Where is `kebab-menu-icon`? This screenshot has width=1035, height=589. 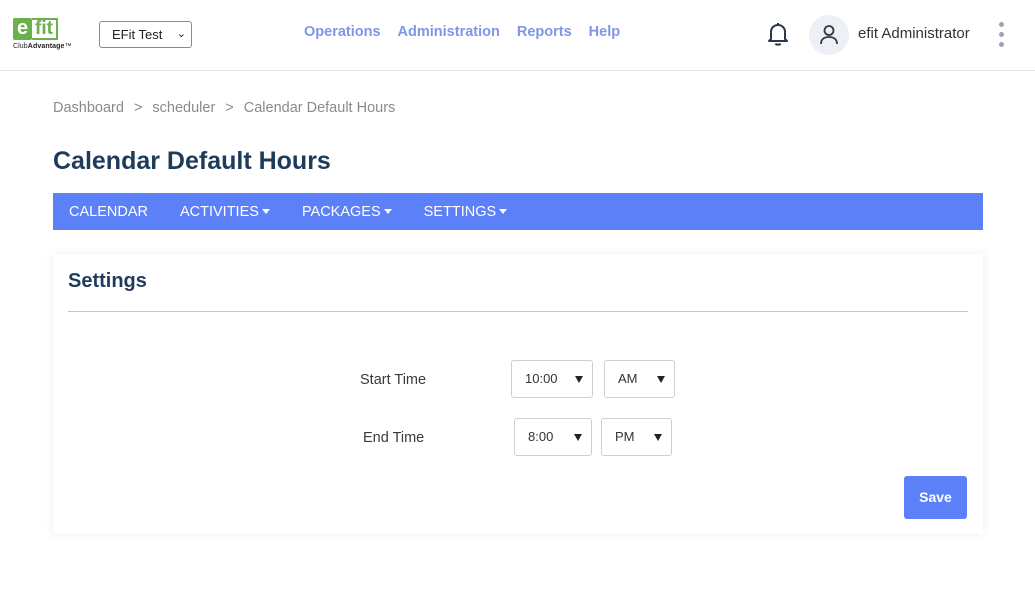 kebab-menu-icon is located at coordinates (1001, 35).